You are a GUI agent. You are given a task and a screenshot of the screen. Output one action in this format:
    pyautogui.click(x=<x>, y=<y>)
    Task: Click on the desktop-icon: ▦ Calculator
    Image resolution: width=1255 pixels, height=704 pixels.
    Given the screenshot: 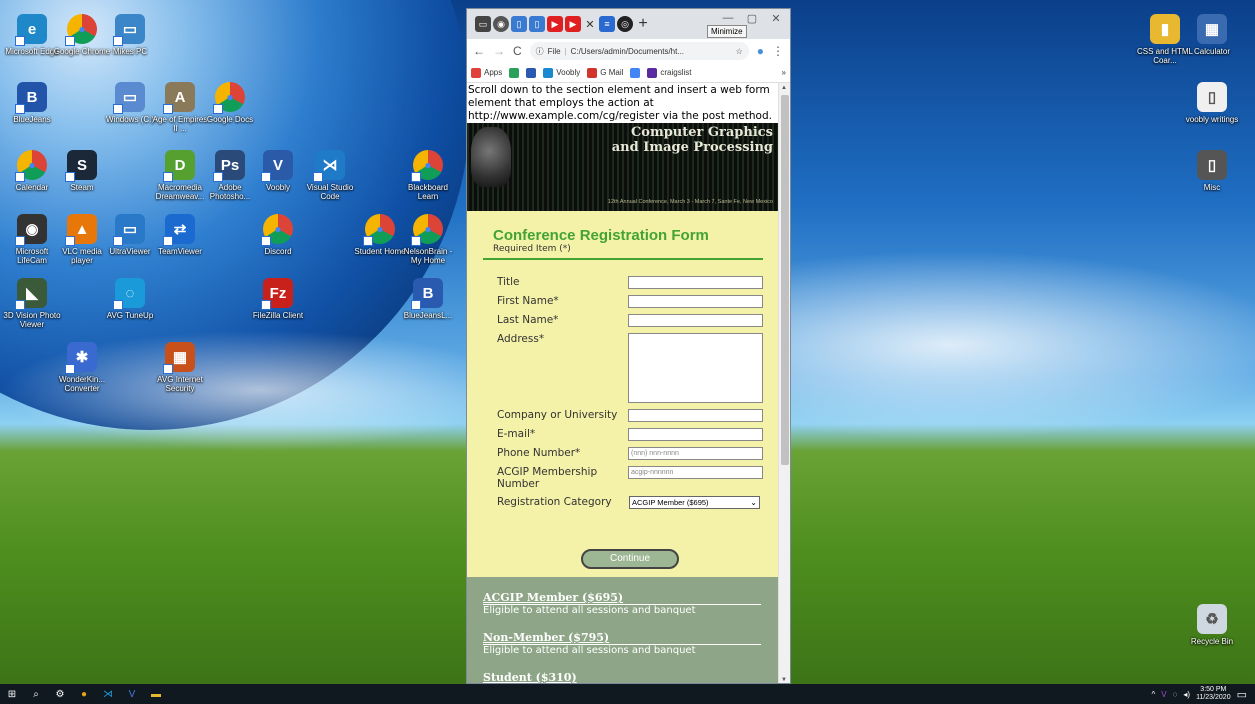 What is the action you would take?
    pyautogui.click(x=1212, y=35)
    